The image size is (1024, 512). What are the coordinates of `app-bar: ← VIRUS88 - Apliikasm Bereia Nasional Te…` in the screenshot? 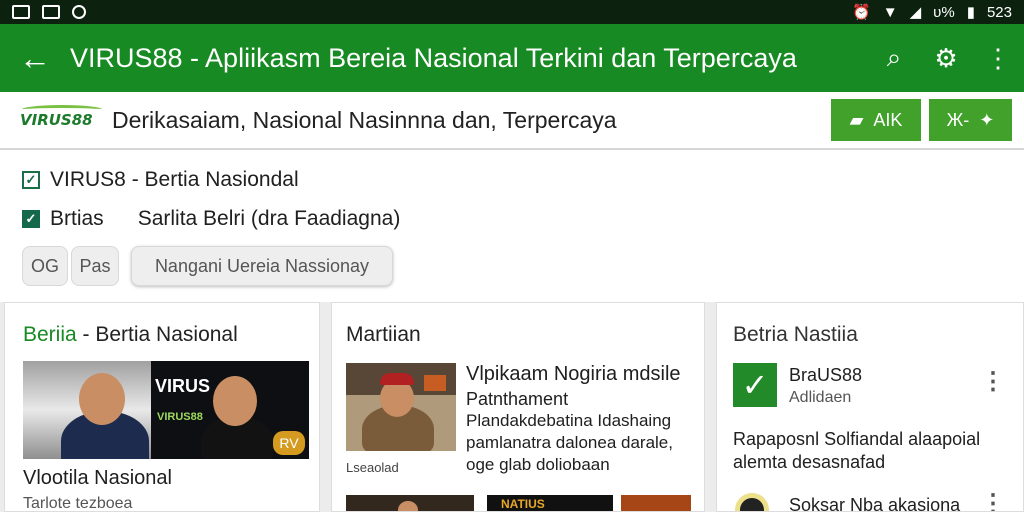 It's located at (512, 58).